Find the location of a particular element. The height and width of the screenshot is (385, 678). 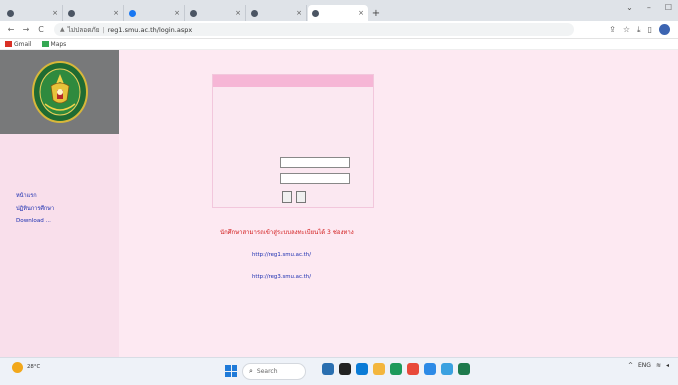

university-logo-panel is located at coordinates (59, 92).